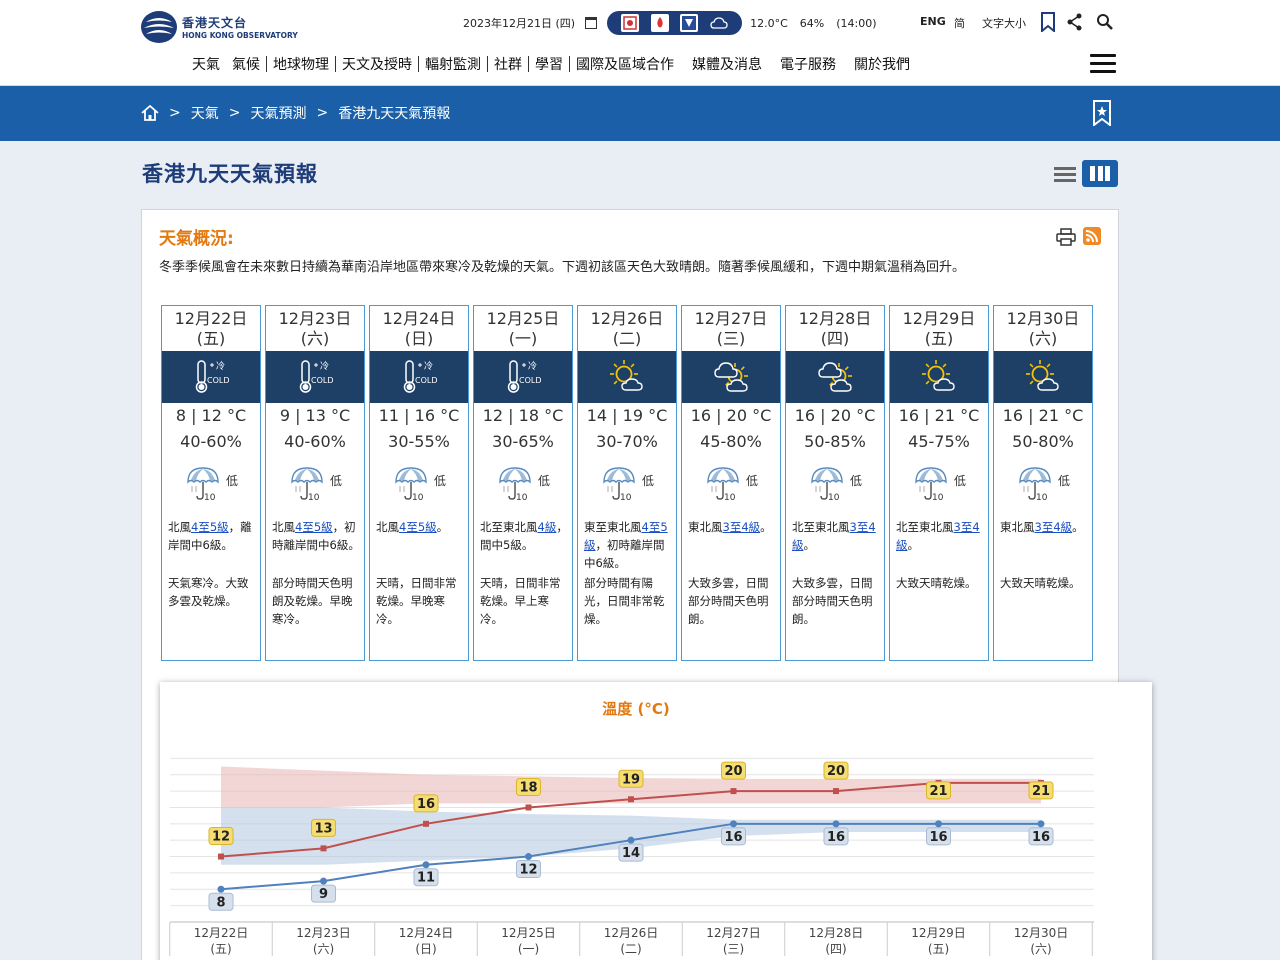 This screenshot has height=960, width=1280. Describe the element at coordinates (640, 113) in the screenshot. I see `breadcrumb-bar: > 天氣 > 天氣預測 > 香港九天天氣預報` at that location.